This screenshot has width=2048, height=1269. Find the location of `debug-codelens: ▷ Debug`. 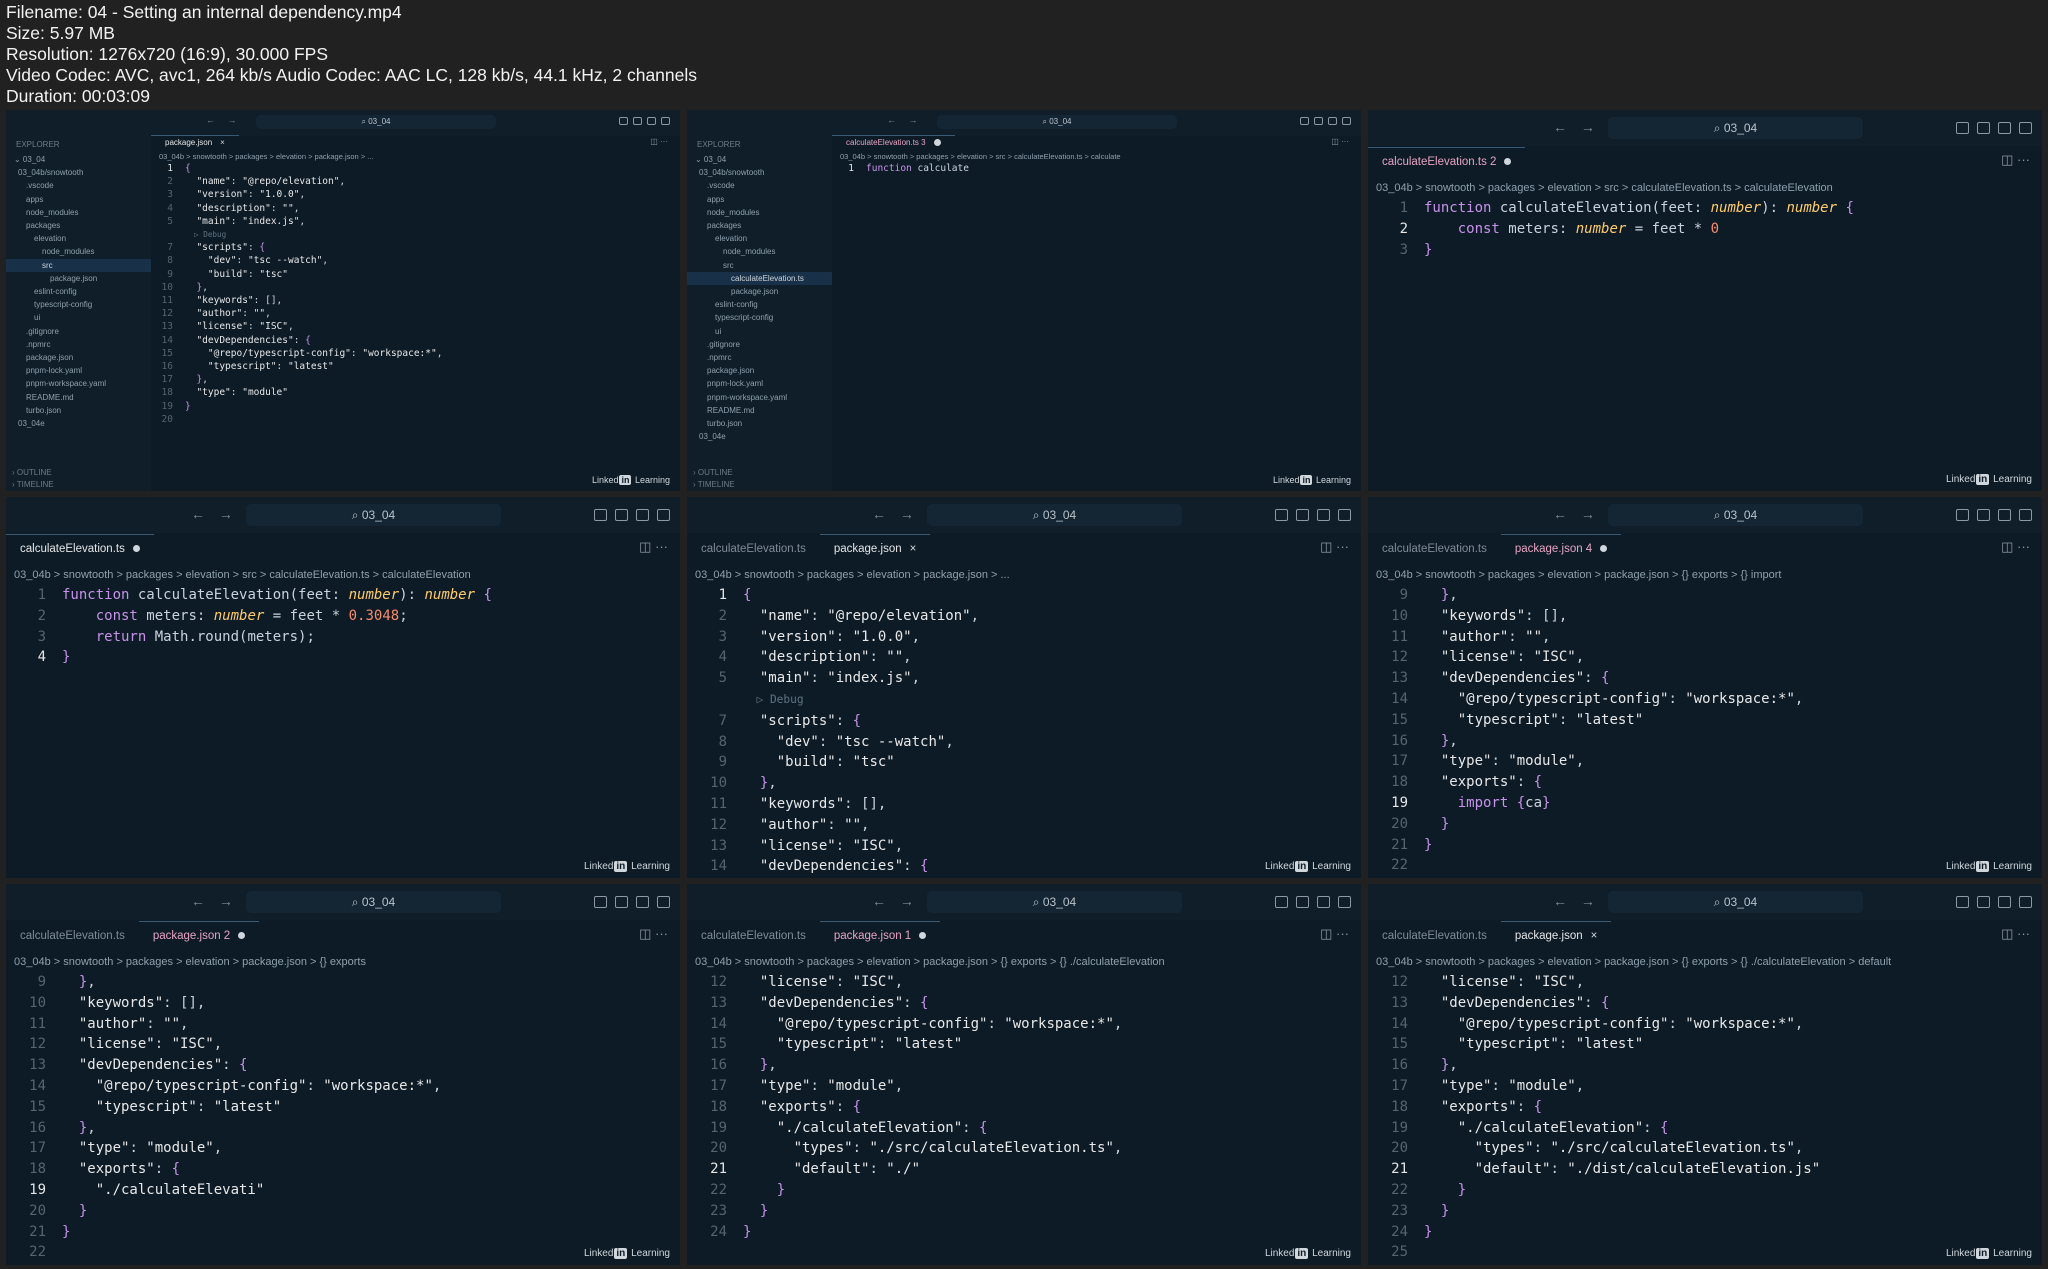

debug-codelens: ▷ Debug is located at coordinates (773, 699).